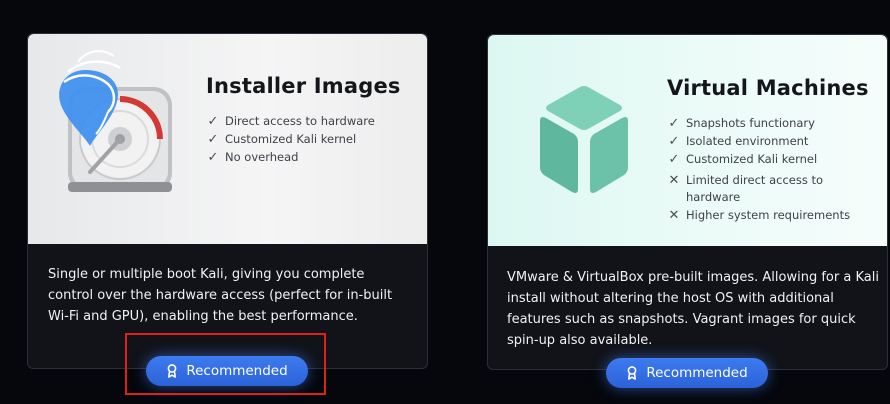 The height and width of the screenshot is (404, 890). I want to click on feature-item: ✓ Snapshots functionary, so click(764, 123).